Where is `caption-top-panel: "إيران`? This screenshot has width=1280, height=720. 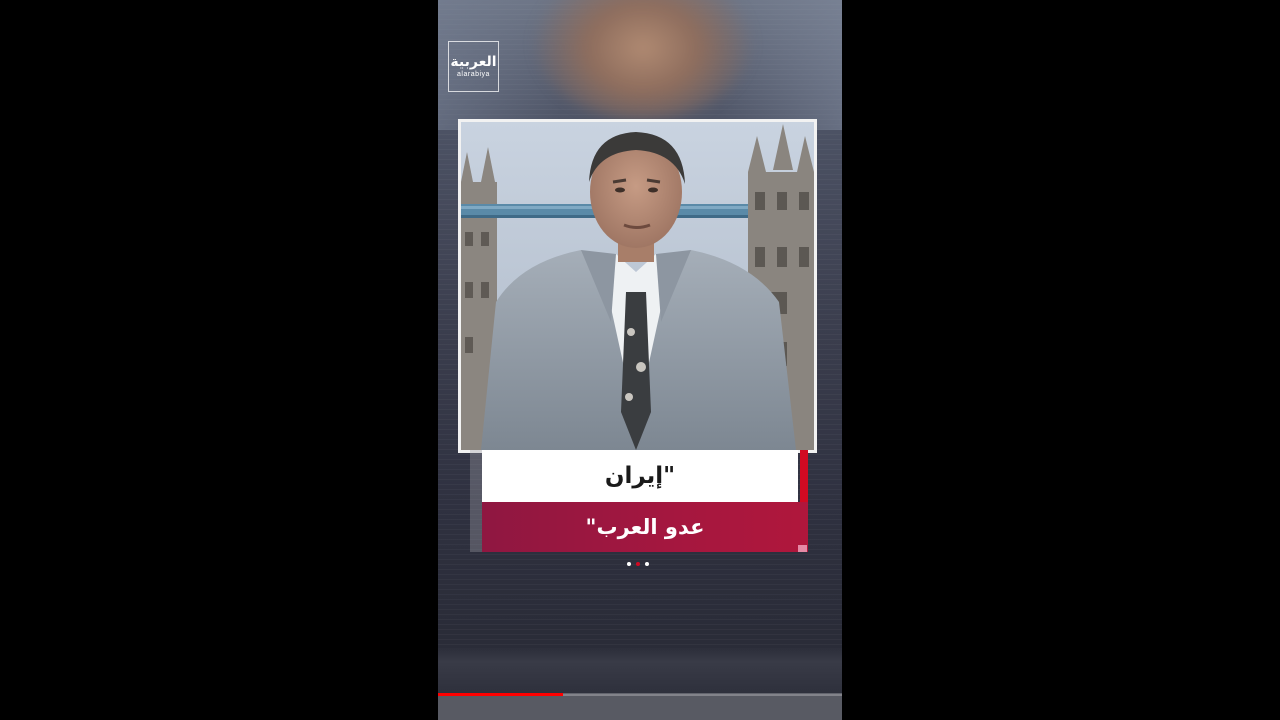
caption-top-panel: "إيران is located at coordinates (640, 476).